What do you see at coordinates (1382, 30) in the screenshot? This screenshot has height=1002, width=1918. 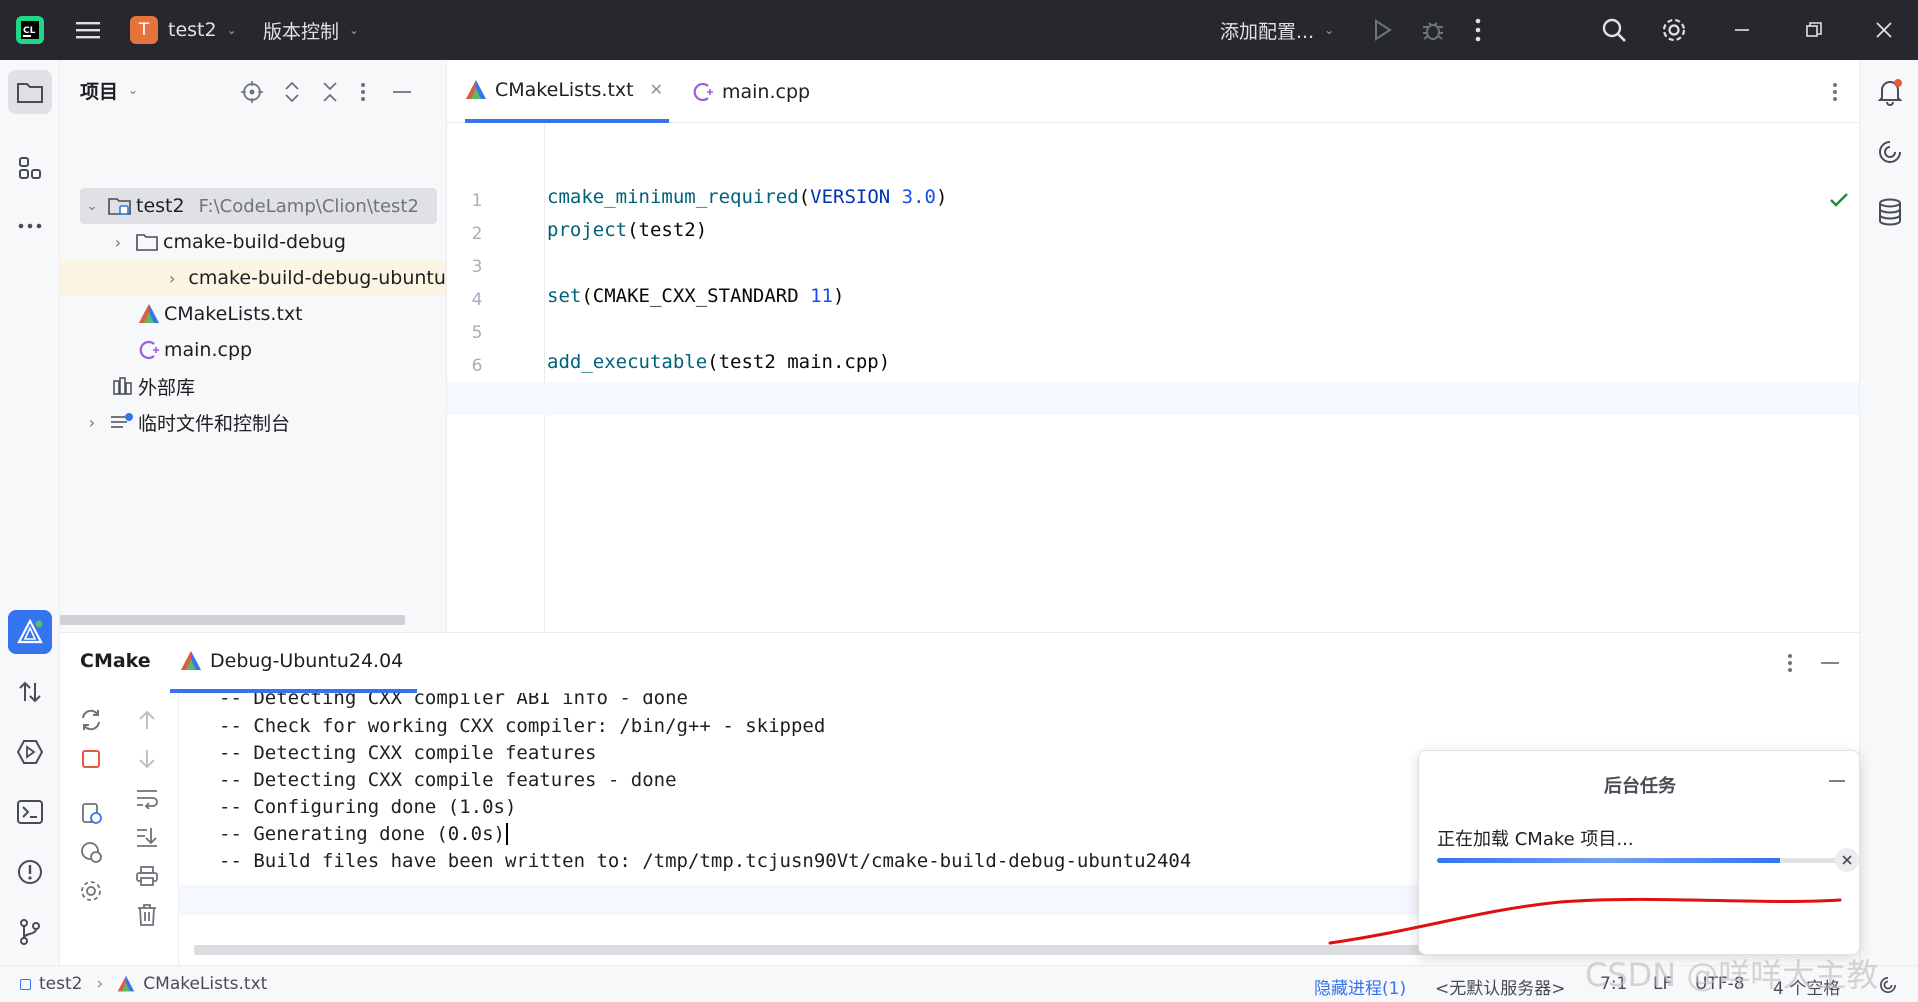 I see `run-icon` at bounding box center [1382, 30].